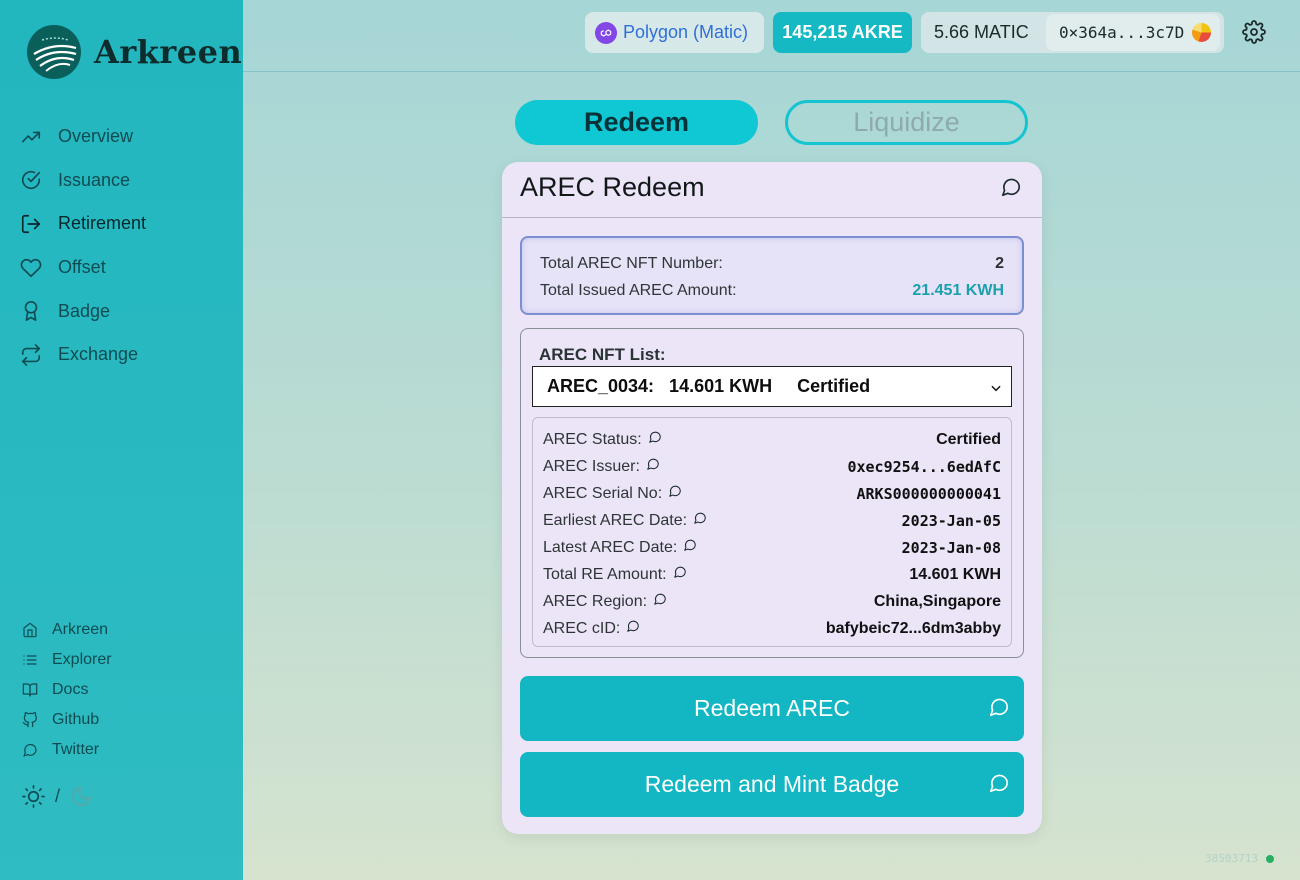 This screenshot has height=880, width=1300. I want to click on redeem-mint-label: Redeem and Mint Badge, so click(772, 784).